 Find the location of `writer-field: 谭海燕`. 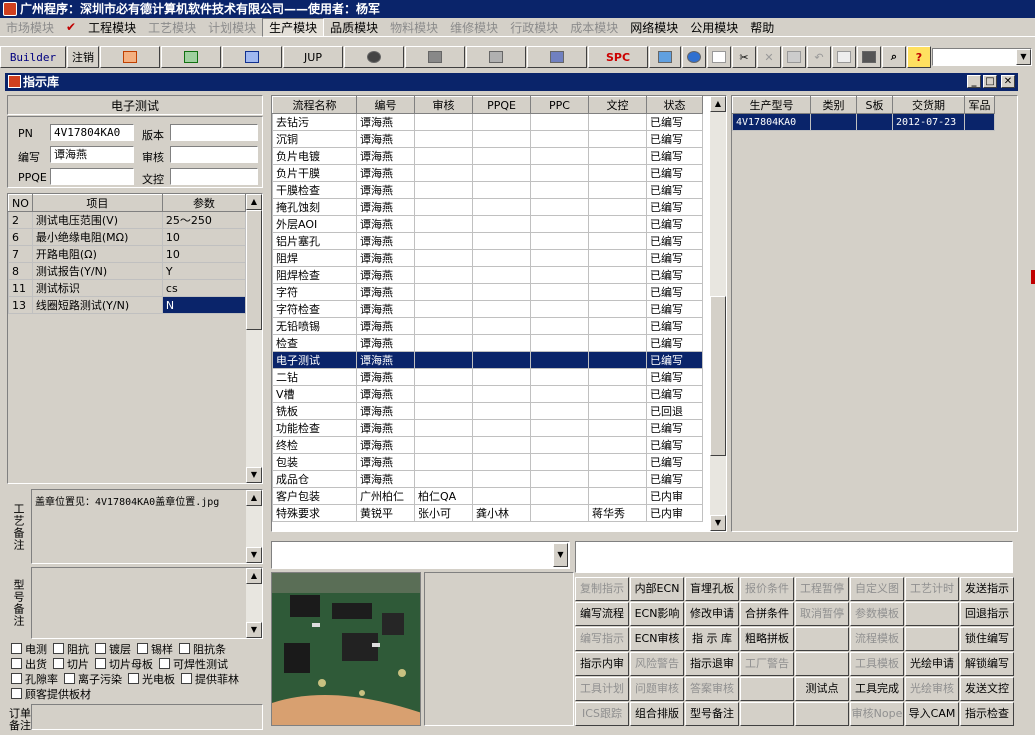

writer-field: 谭海燕 is located at coordinates (92, 154).